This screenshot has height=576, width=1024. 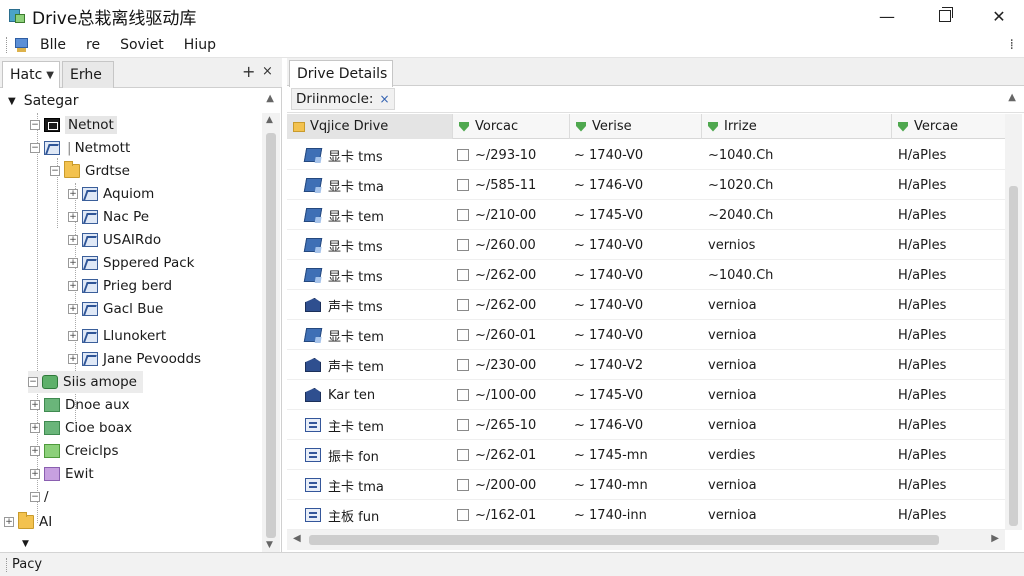 What do you see at coordinates (797, 126) in the screenshot?
I see `column-header-irrize: Irrize` at bounding box center [797, 126].